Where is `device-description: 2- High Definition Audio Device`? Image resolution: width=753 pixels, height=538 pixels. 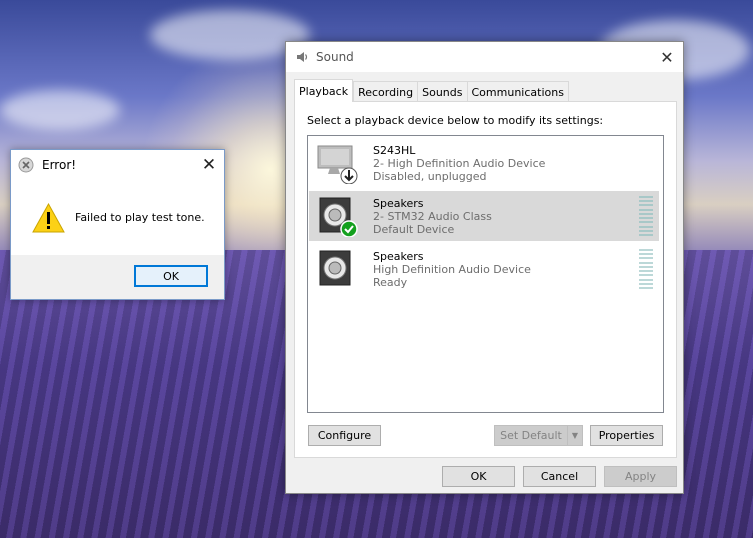
device-description: 2- High Definition Audio Device is located at coordinates (459, 163).